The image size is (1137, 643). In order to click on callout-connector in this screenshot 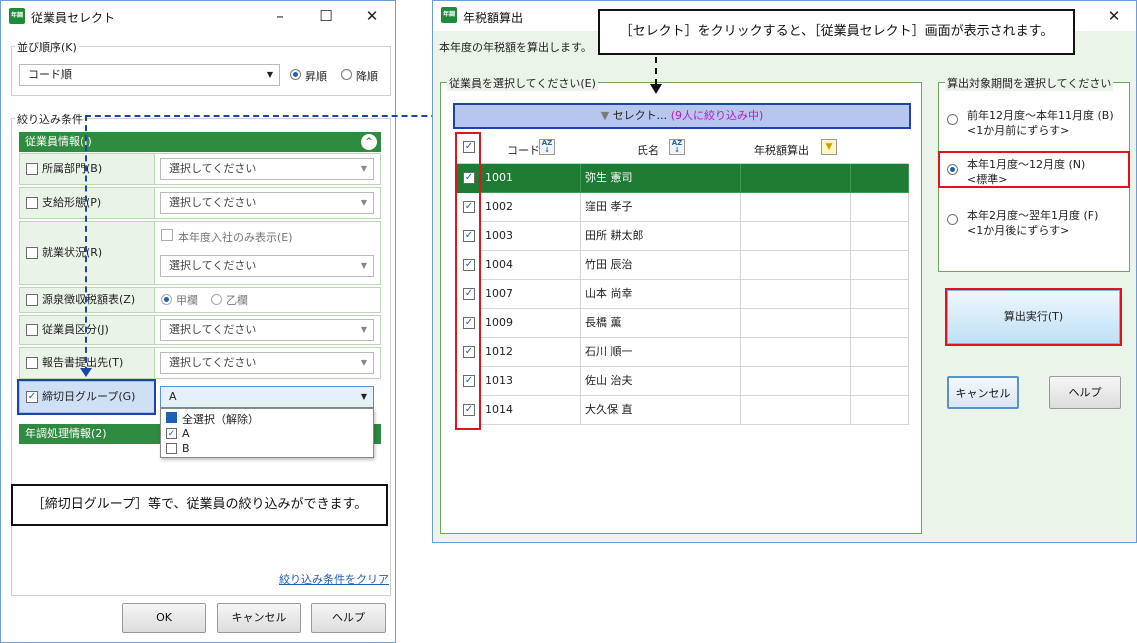, I will do `click(656, 71)`.